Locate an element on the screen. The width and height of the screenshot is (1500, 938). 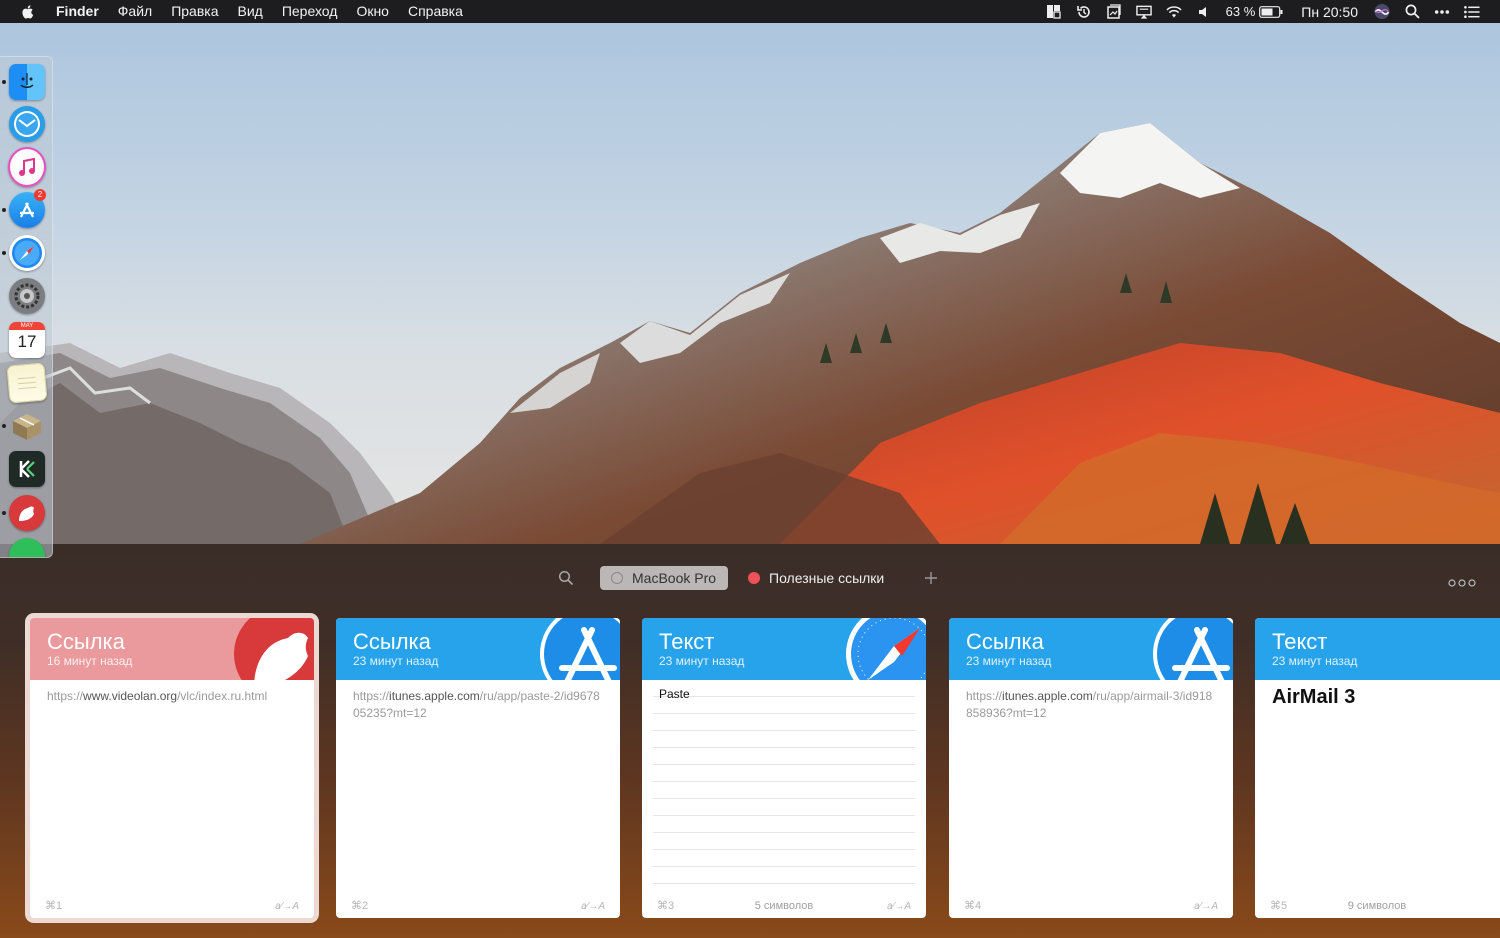
card-footer: ⌘3 5 символов a⁄→A is located at coordinates (784, 906).